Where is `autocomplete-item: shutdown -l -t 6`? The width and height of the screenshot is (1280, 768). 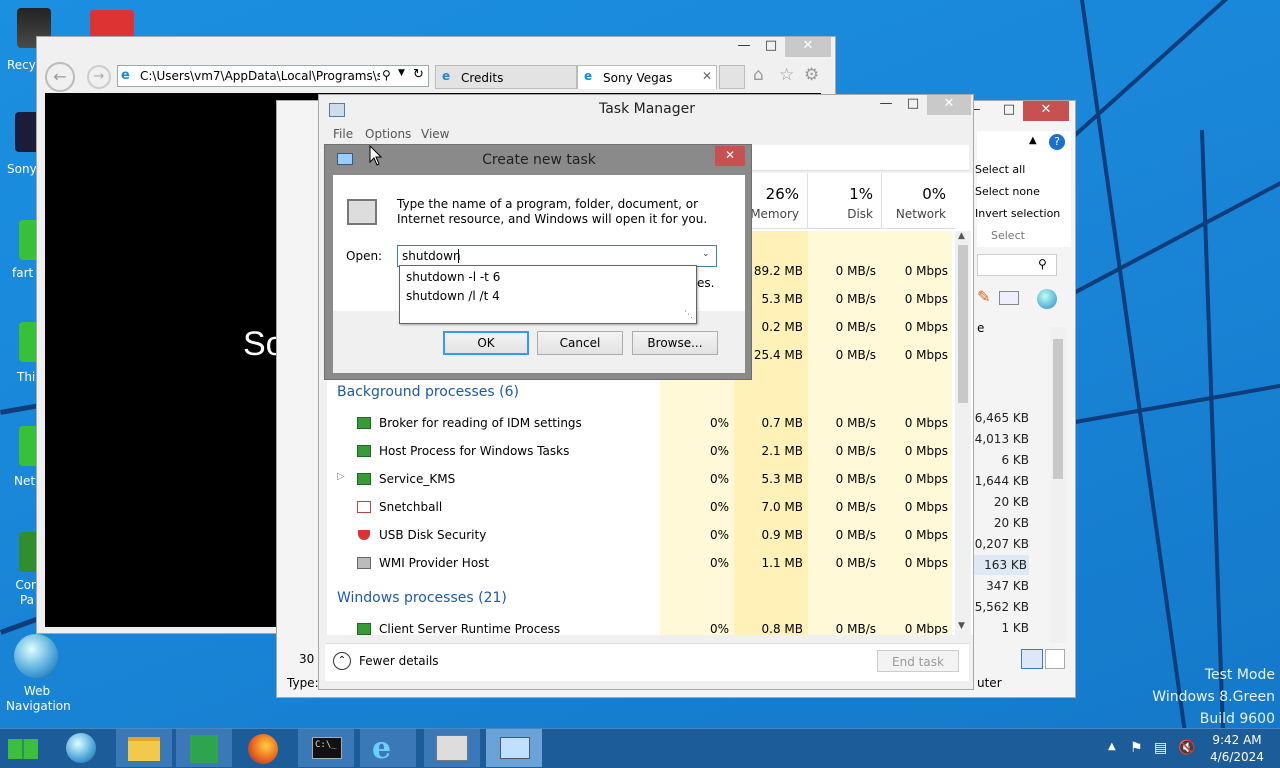 autocomplete-item: shutdown -l -t 6 is located at coordinates (453, 277).